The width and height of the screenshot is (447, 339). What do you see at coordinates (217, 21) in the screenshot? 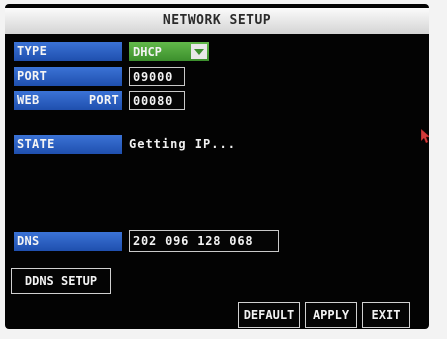
I see `window-title: NETWORK SETUP` at bounding box center [217, 21].